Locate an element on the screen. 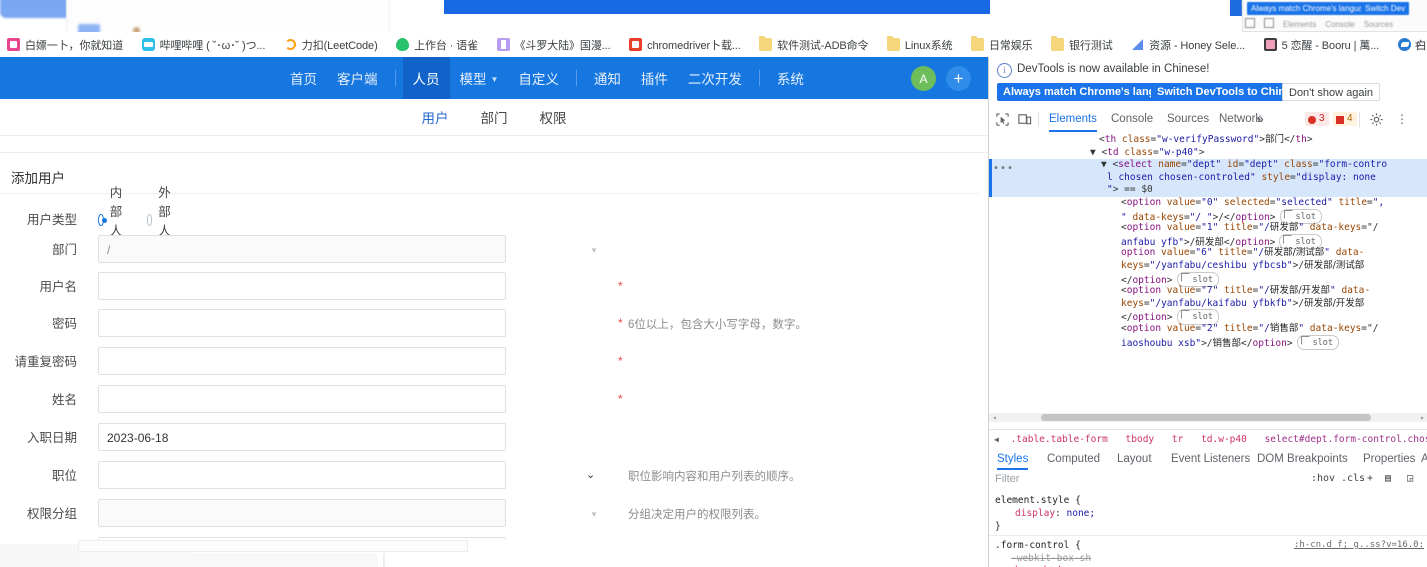 The width and height of the screenshot is (1427, 567). position-select is located at coordinates (302, 475).